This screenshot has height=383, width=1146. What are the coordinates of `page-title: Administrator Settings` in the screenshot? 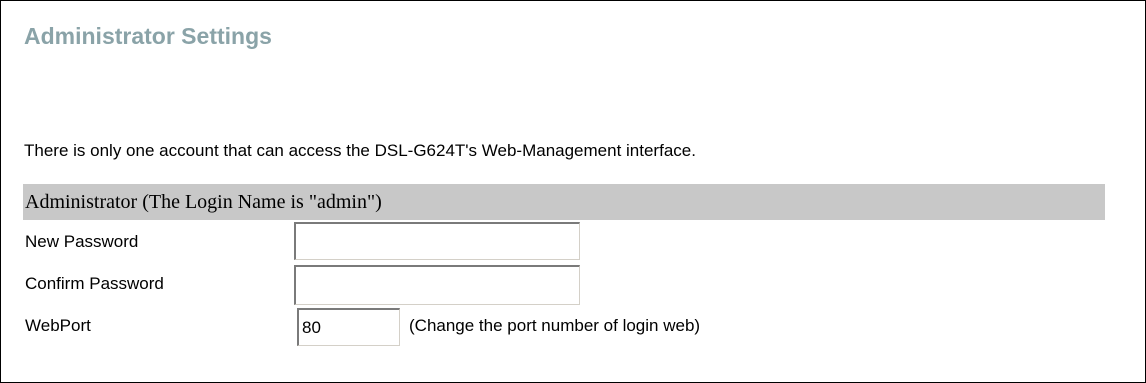 It's located at (148, 36).